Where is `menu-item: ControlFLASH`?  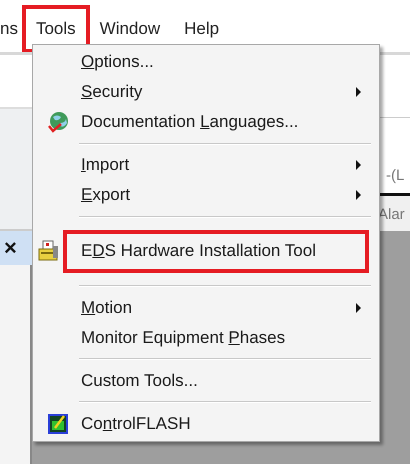 menu-item: ControlFLASH is located at coordinates (206, 424).